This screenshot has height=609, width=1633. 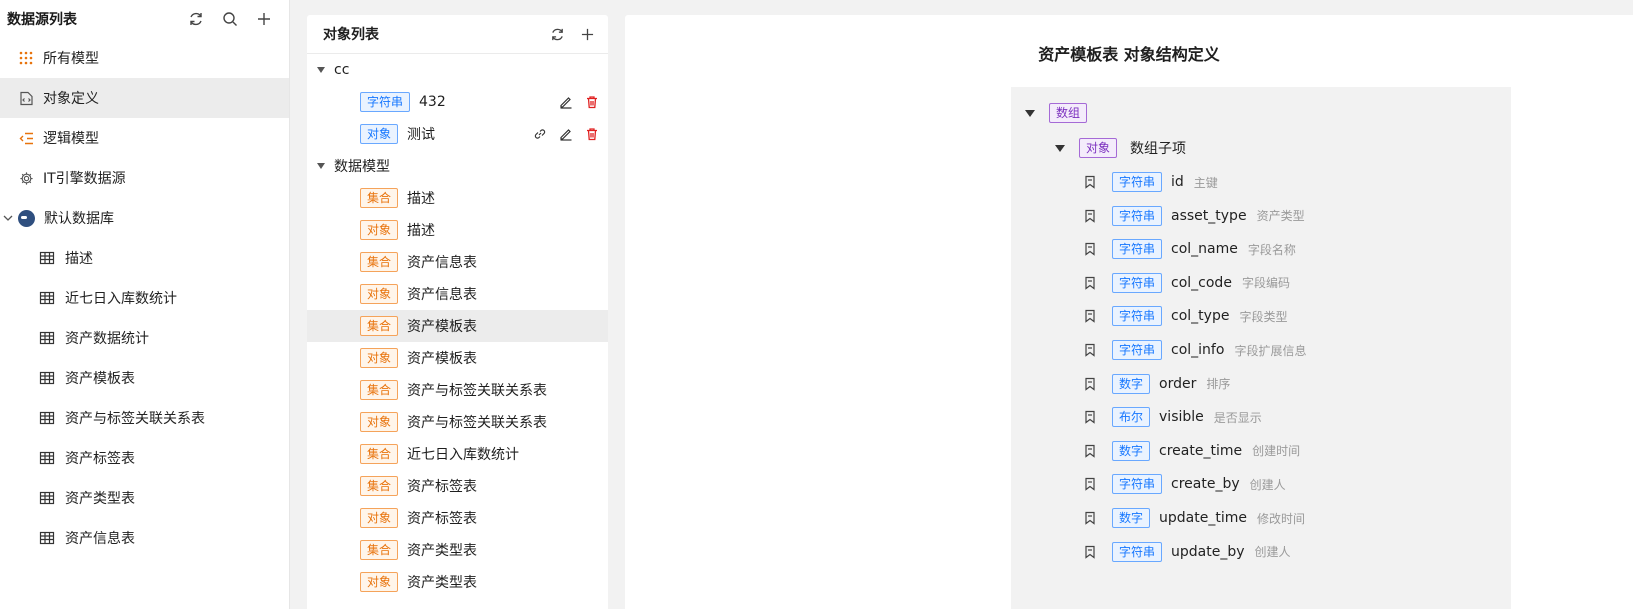 What do you see at coordinates (457, 486) in the screenshot?
I see `object-item: 集合 资产标签表` at bounding box center [457, 486].